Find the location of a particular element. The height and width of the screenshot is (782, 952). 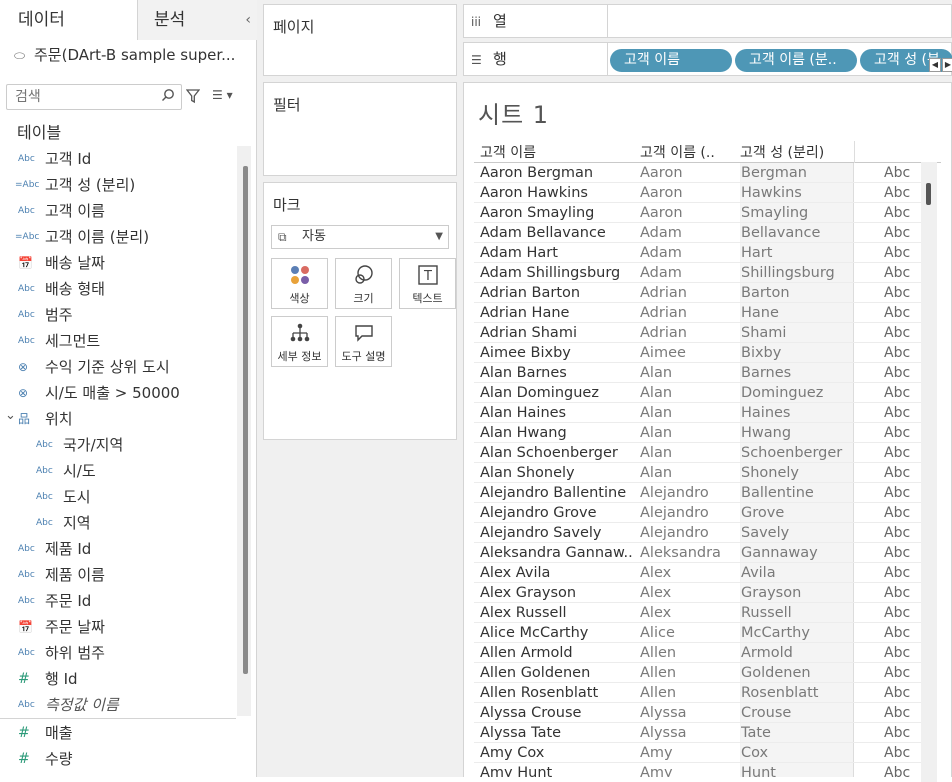

table-row: Aaron Hawkins Aaron Hawkins Abc is located at coordinates (697, 193).